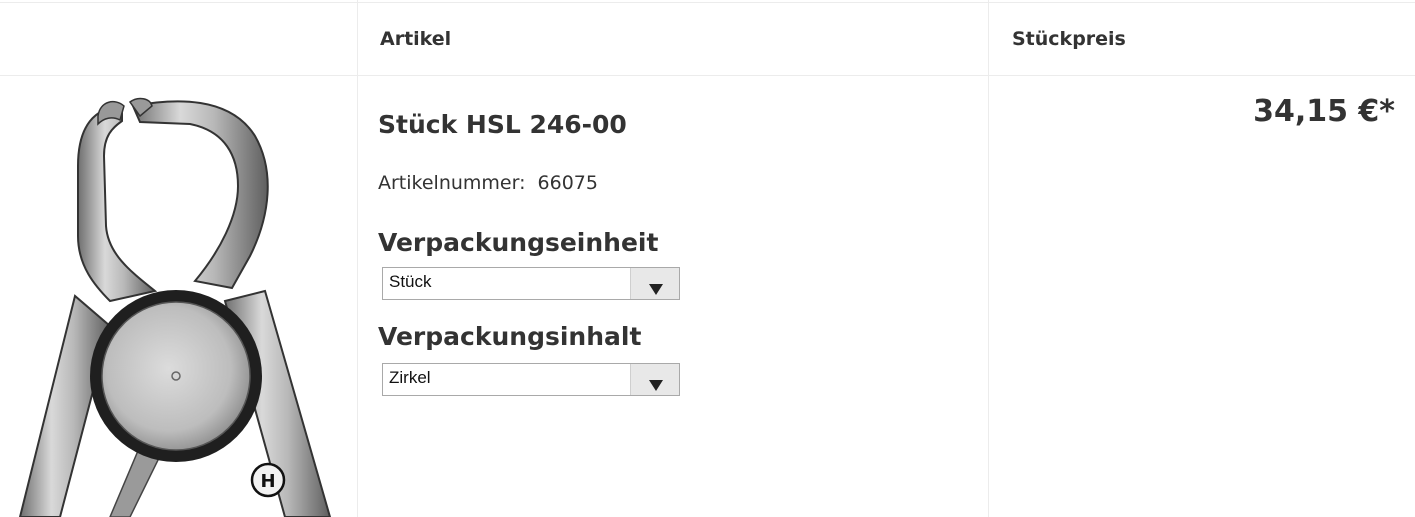  Describe the element at coordinates (567, 183) in the screenshot. I see `article-number-value: 66075` at that location.